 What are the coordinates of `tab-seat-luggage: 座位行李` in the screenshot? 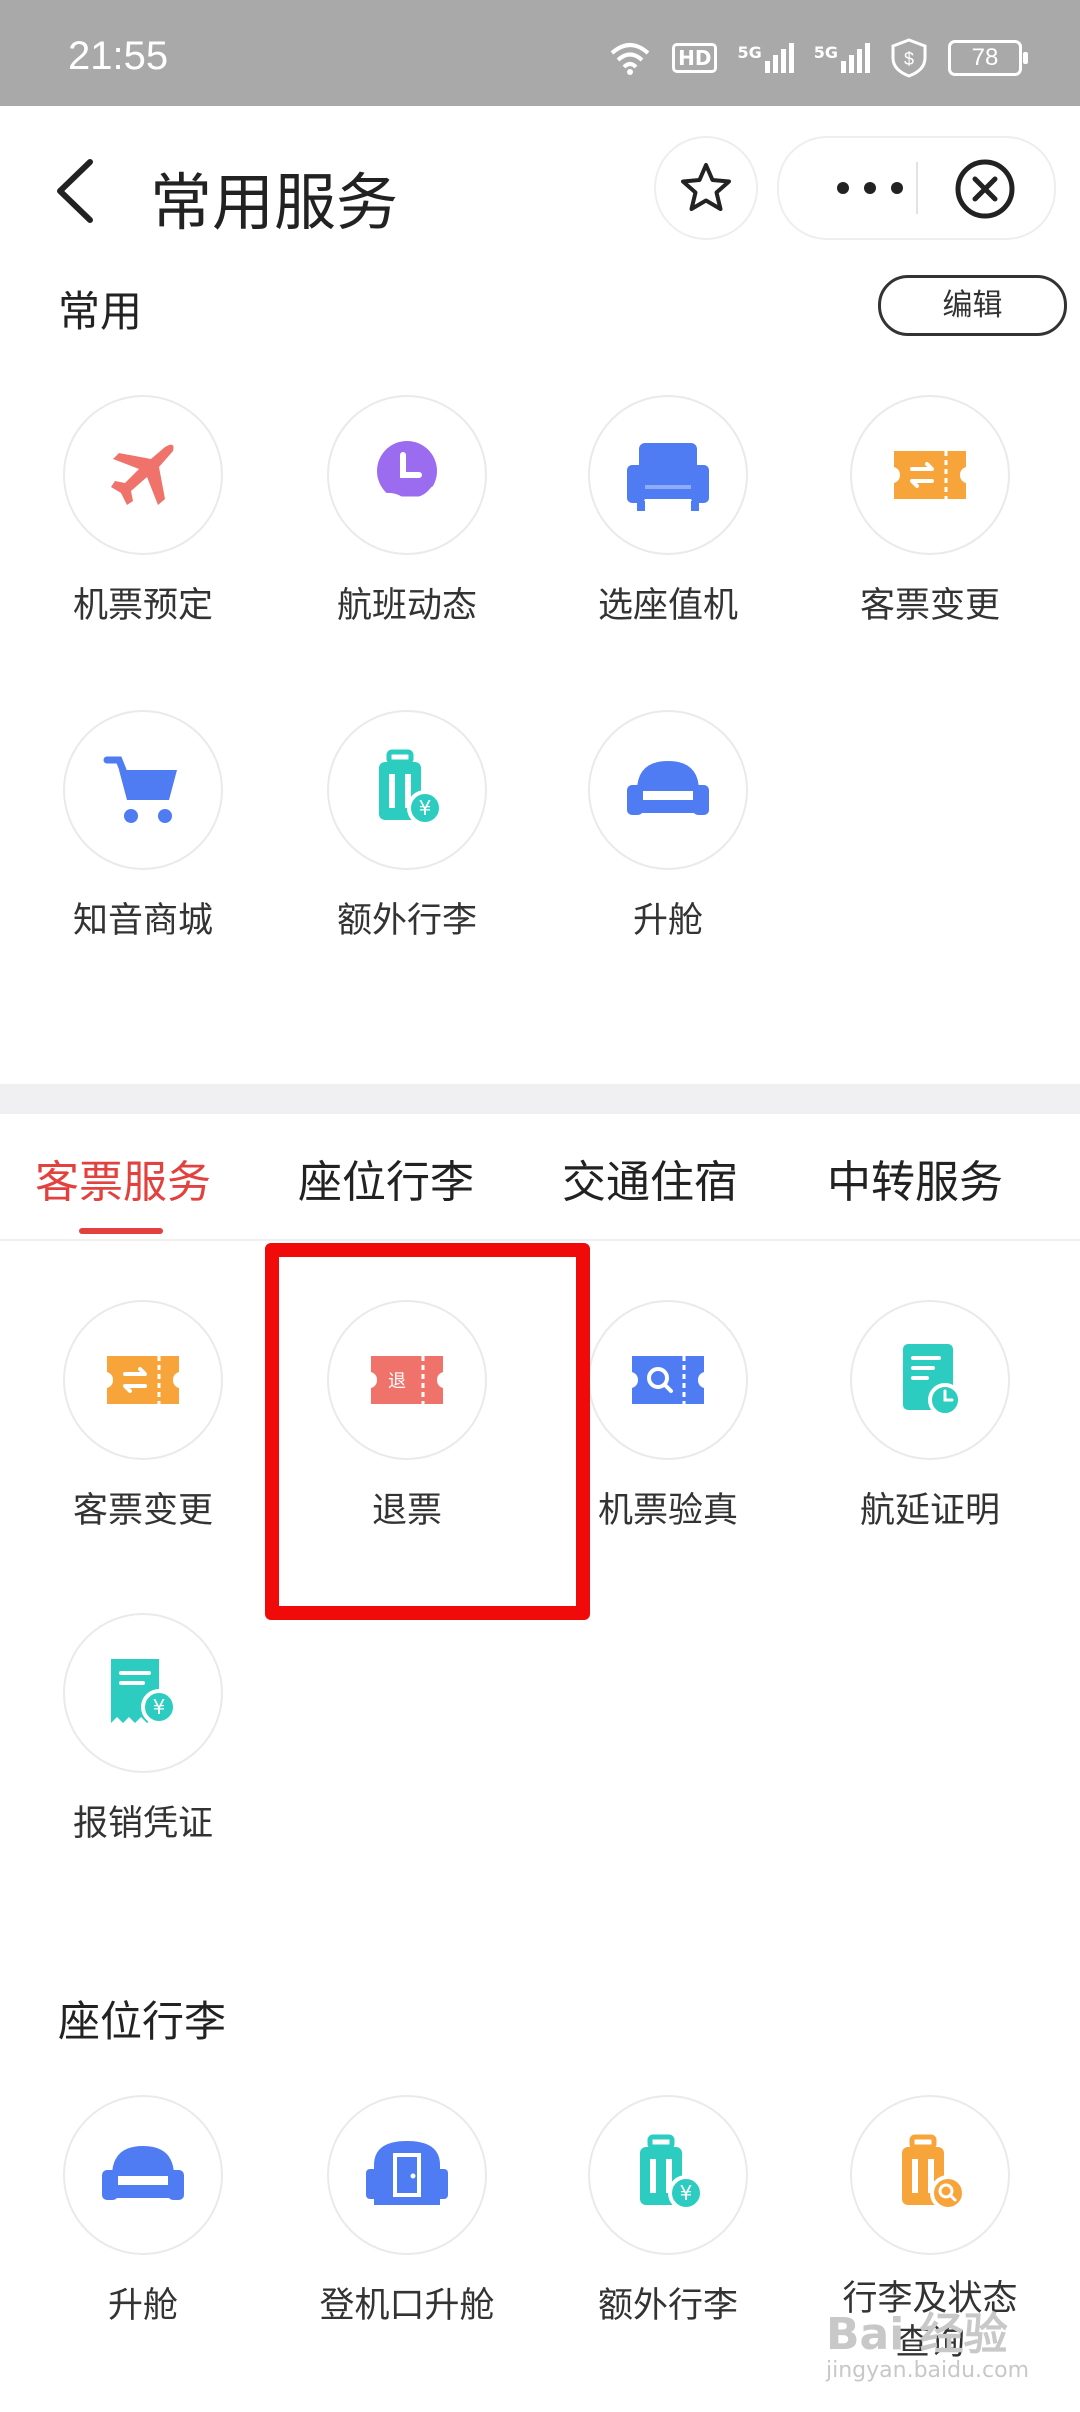 It's located at (386, 1178).